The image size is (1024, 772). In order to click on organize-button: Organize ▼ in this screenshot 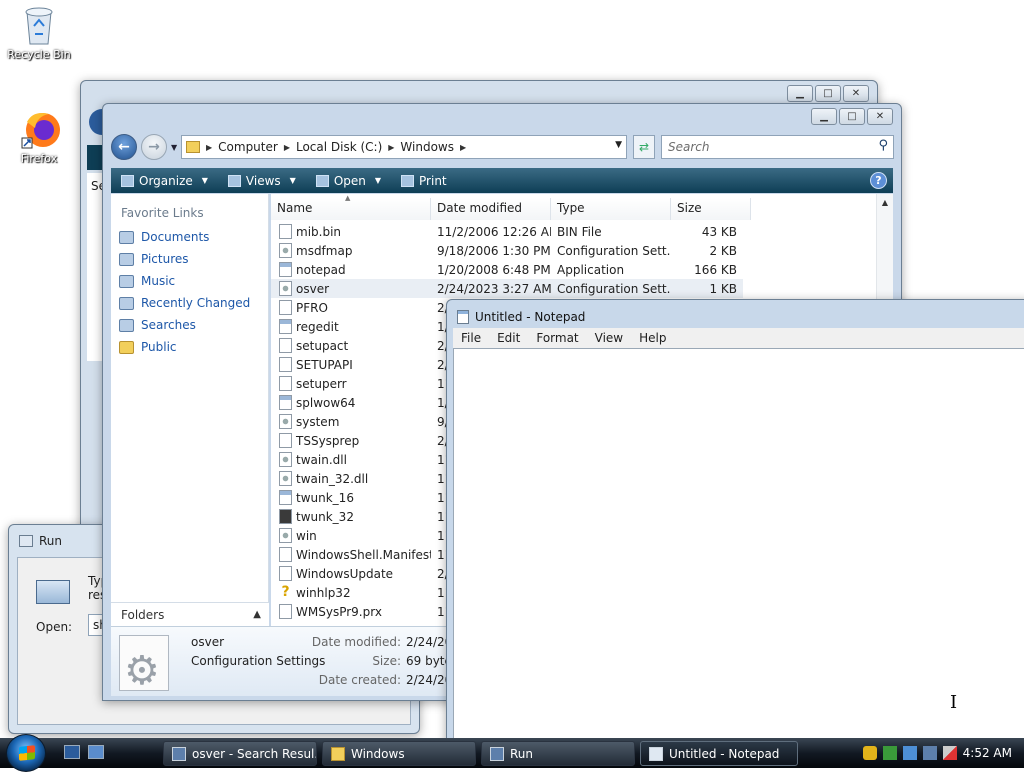, I will do `click(164, 180)`.